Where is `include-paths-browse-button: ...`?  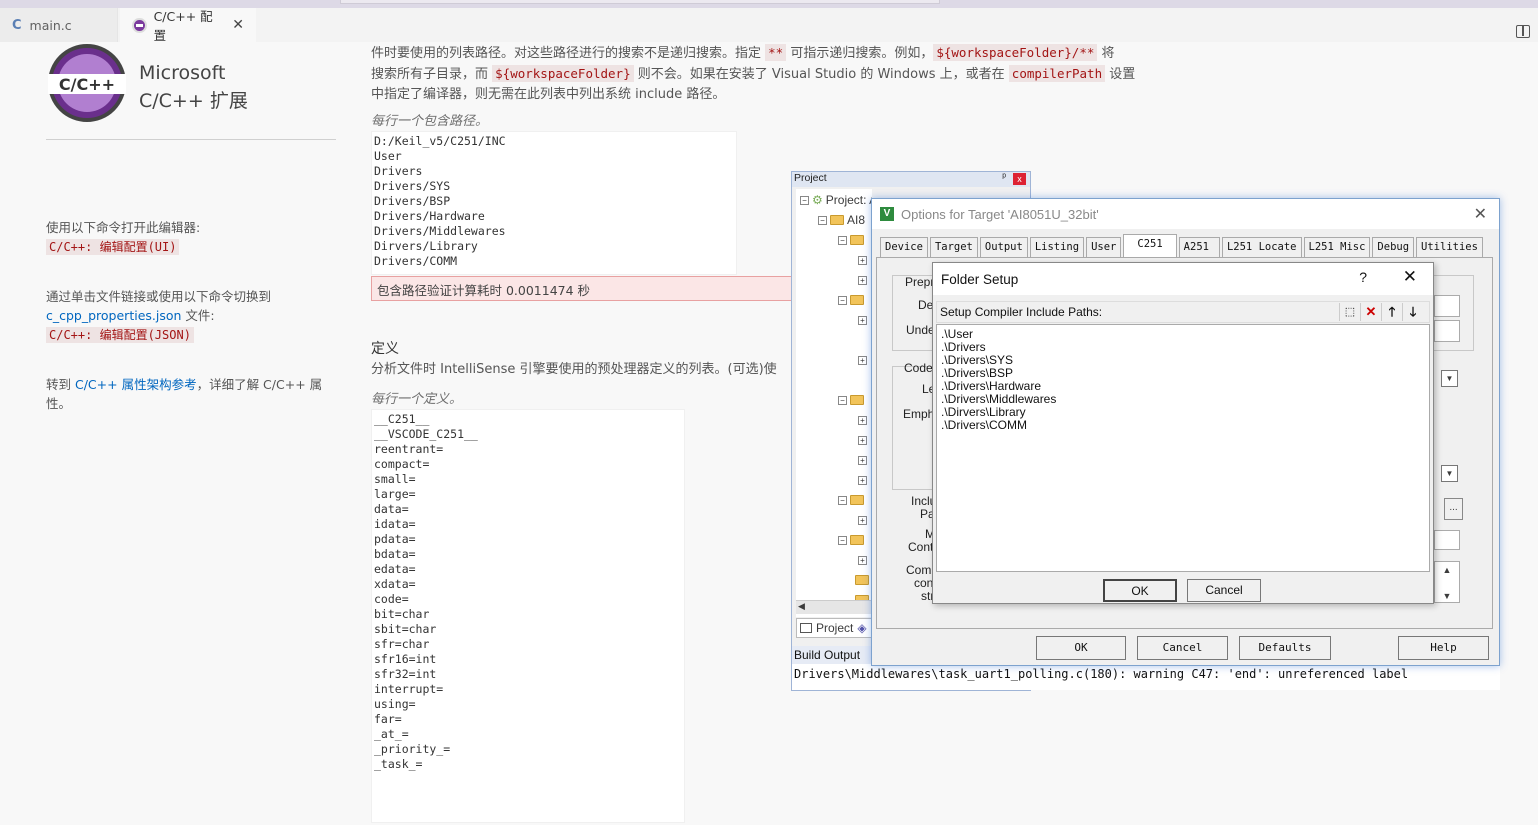
include-paths-browse-button: ... is located at coordinates (1453, 509).